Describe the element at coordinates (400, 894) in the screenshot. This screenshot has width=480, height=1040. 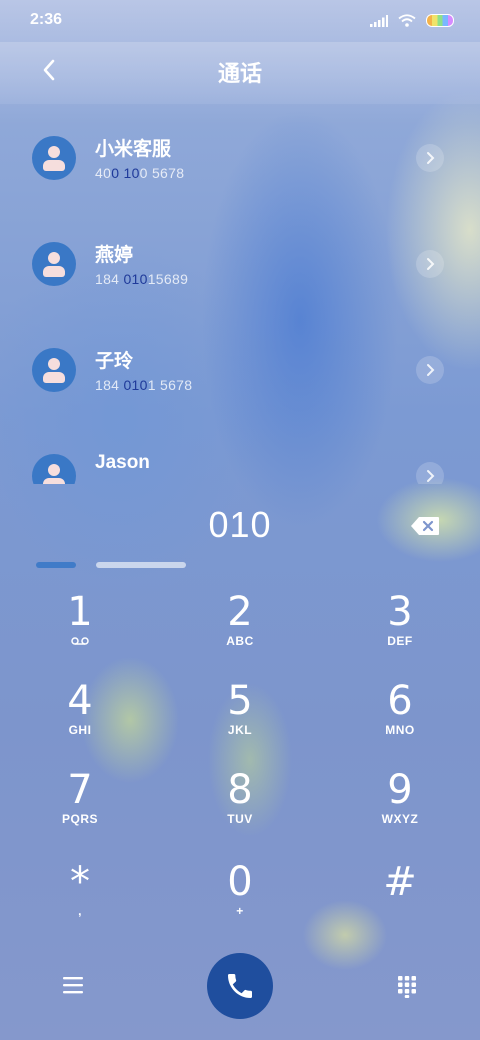
I see `key-hash: #` at that location.